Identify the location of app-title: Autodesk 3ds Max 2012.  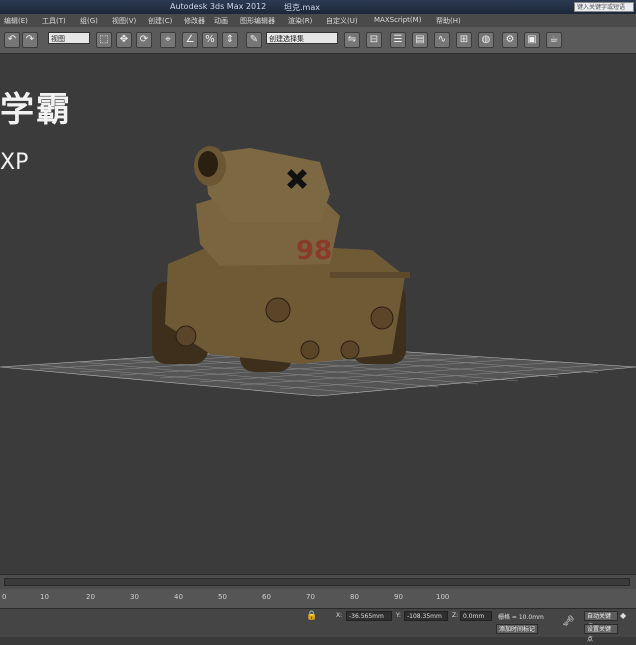
(218, 6).